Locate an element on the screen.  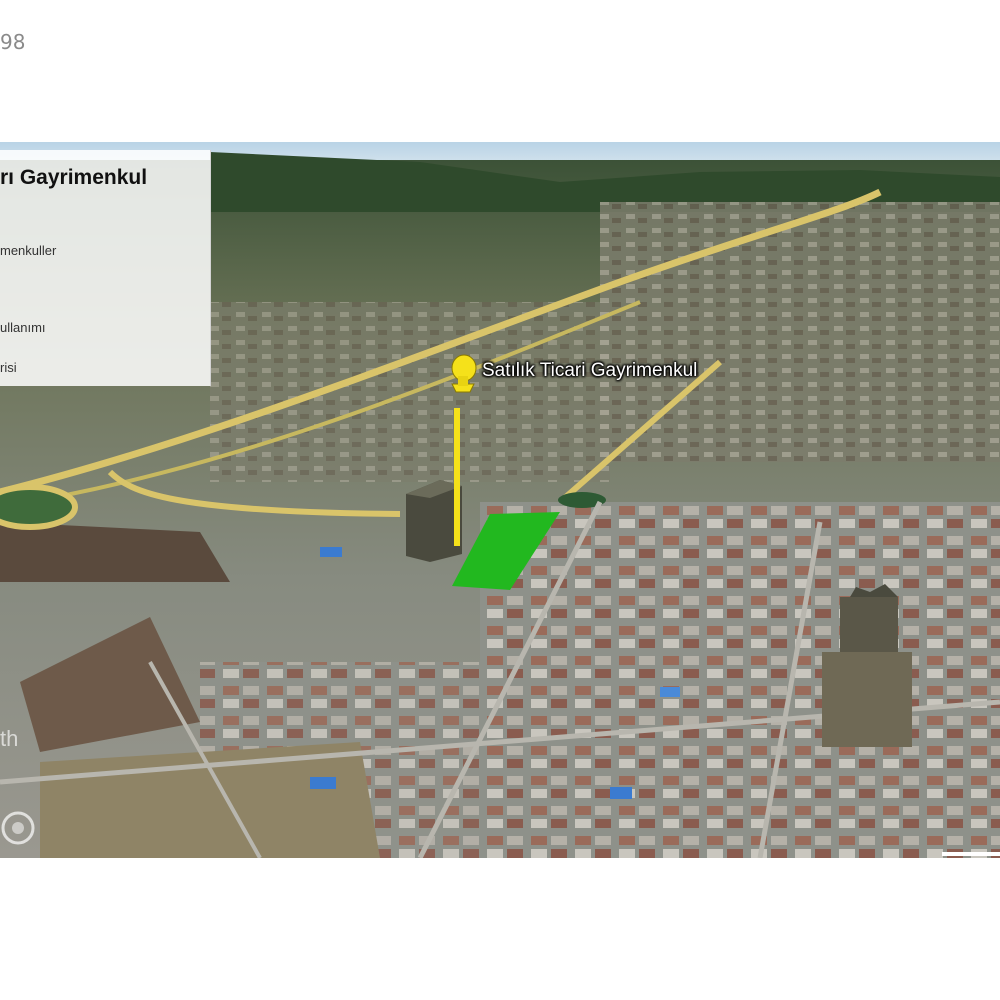
info-panel-line: menkuller is located at coordinates (28, 250).